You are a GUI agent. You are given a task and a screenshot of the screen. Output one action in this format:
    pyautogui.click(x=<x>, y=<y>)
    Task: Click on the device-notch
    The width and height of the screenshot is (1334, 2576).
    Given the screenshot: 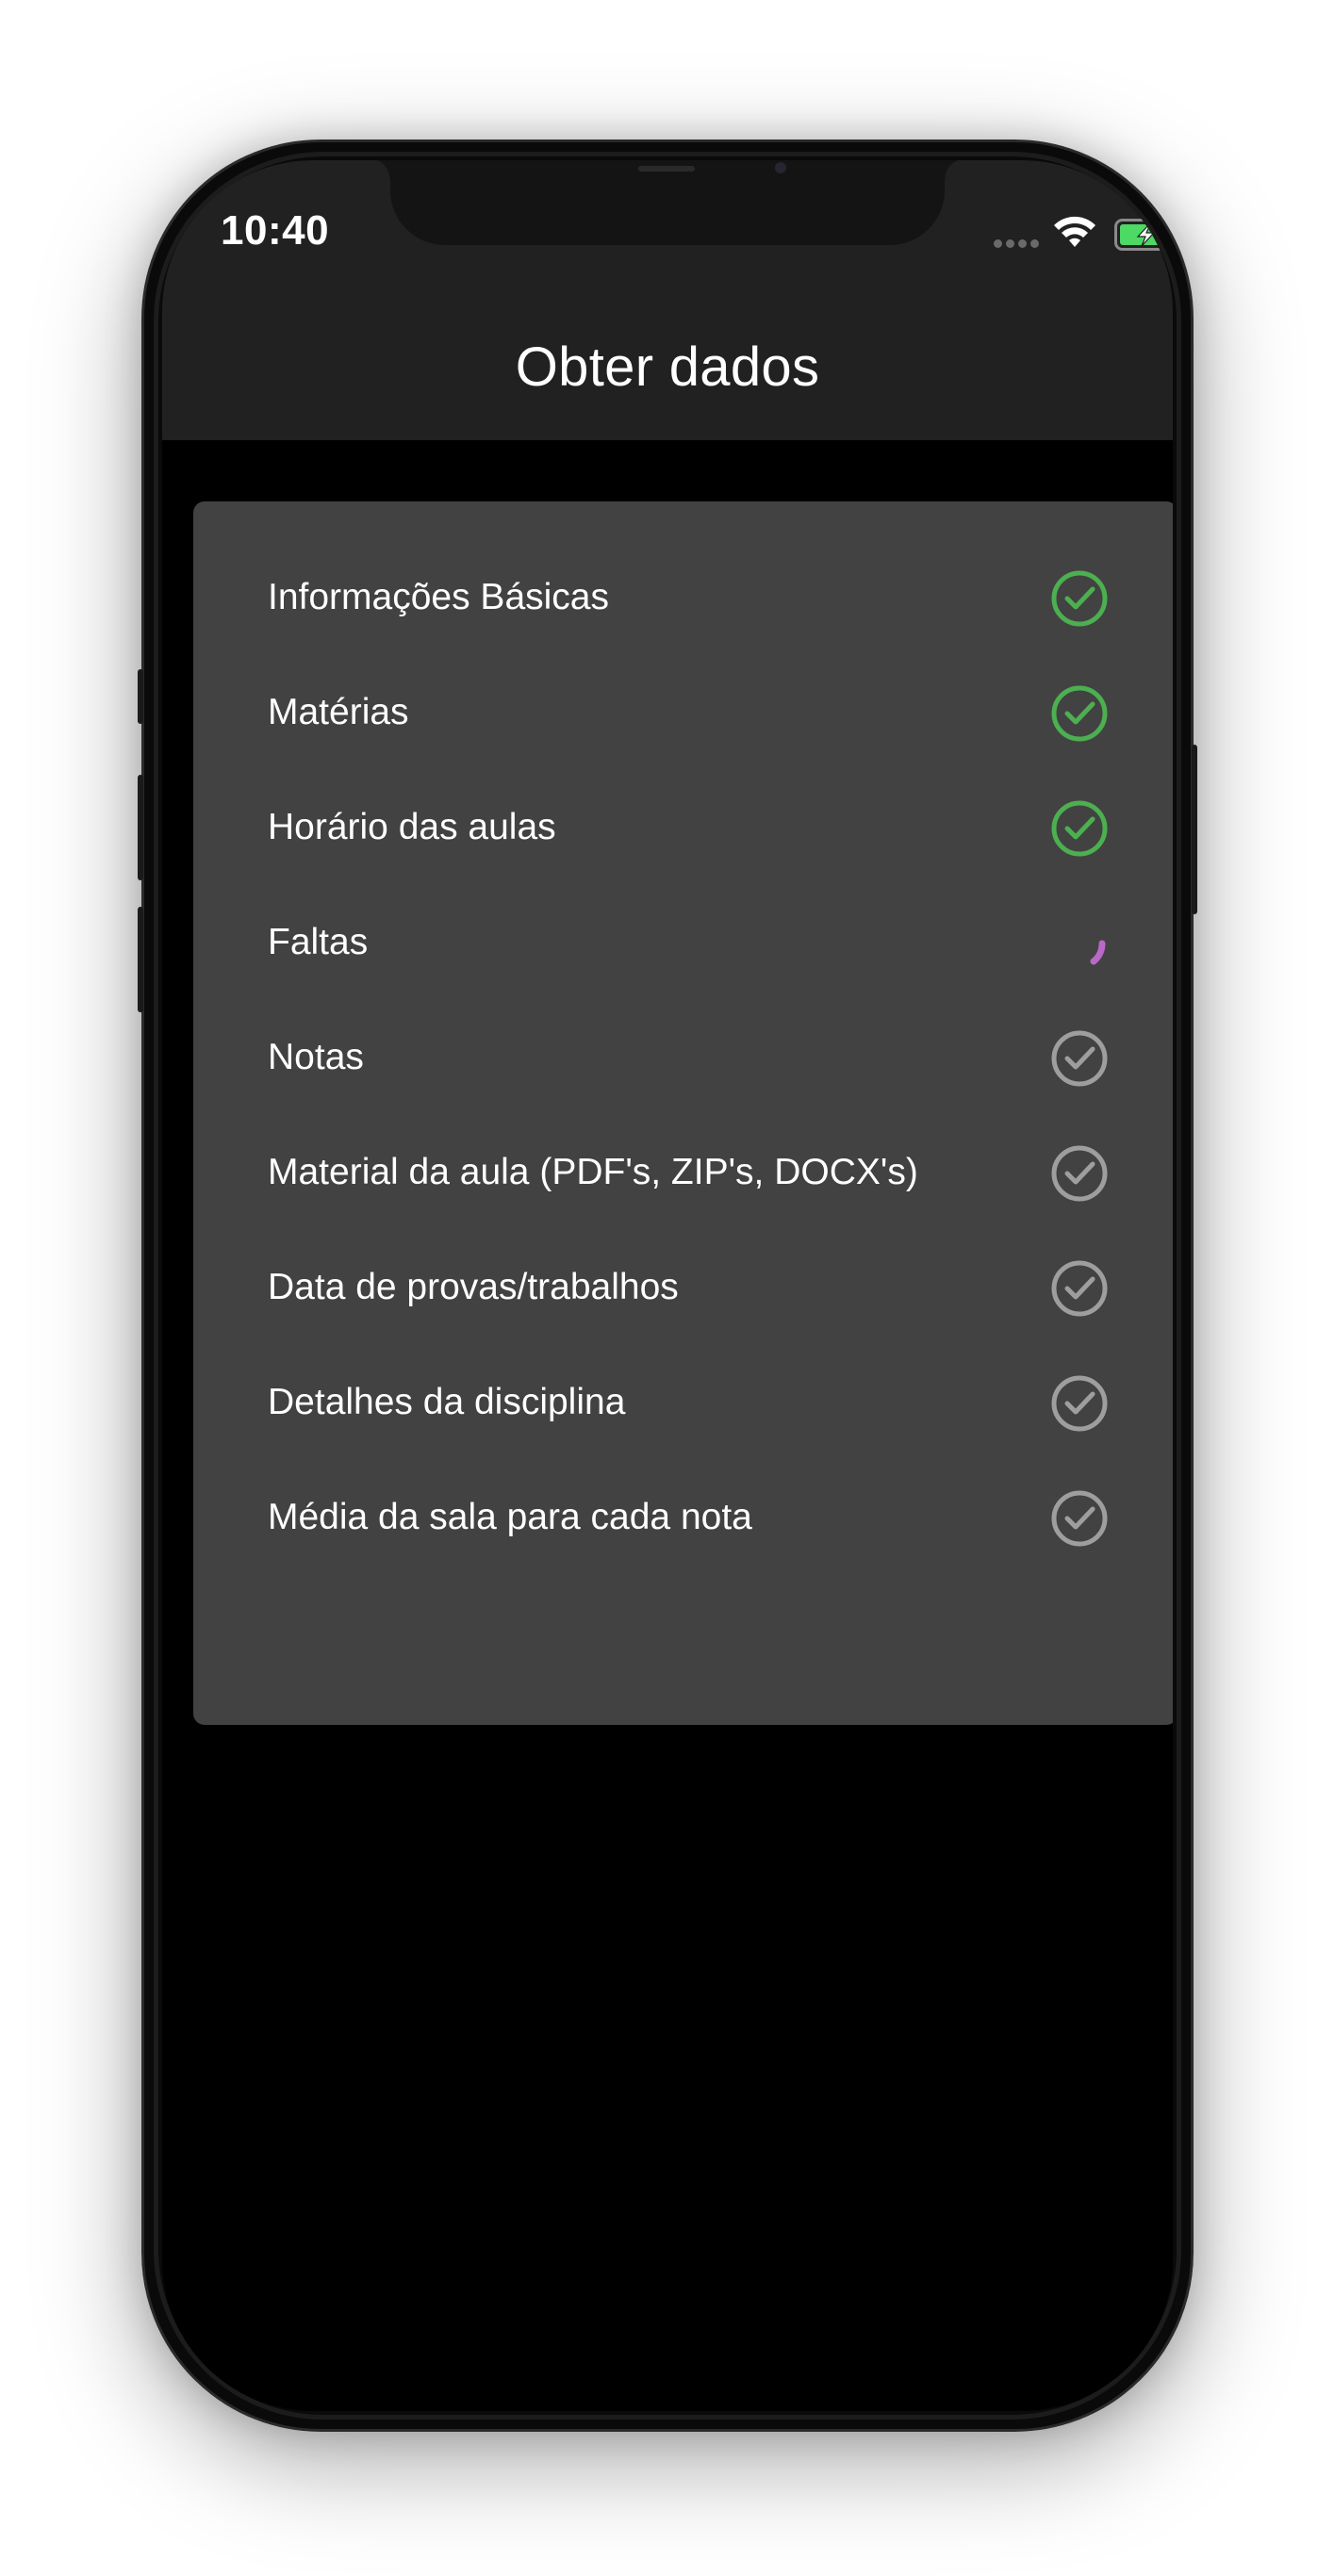 What is the action you would take?
    pyautogui.click(x=667, y=202)
    